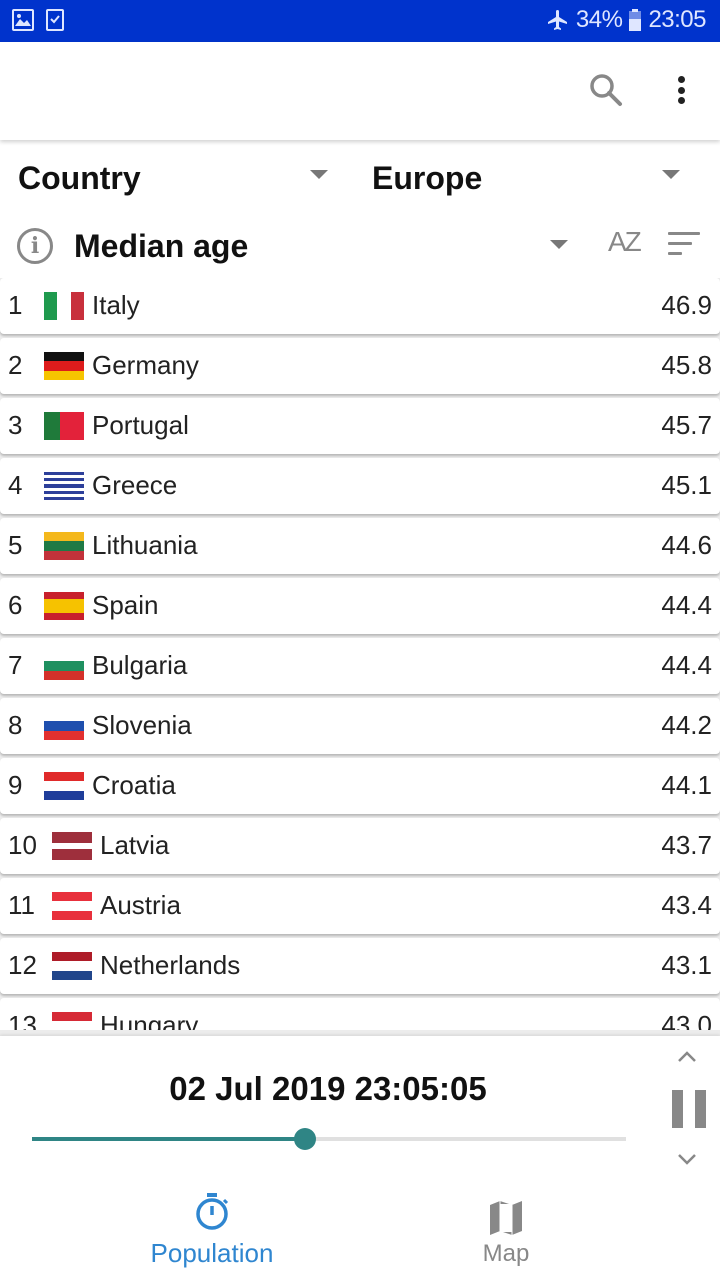 This screenshot has height=1280, width=720. Describe the element at coordinates (557, 20) in the screenshot. I see `airplane-icon` at that location.